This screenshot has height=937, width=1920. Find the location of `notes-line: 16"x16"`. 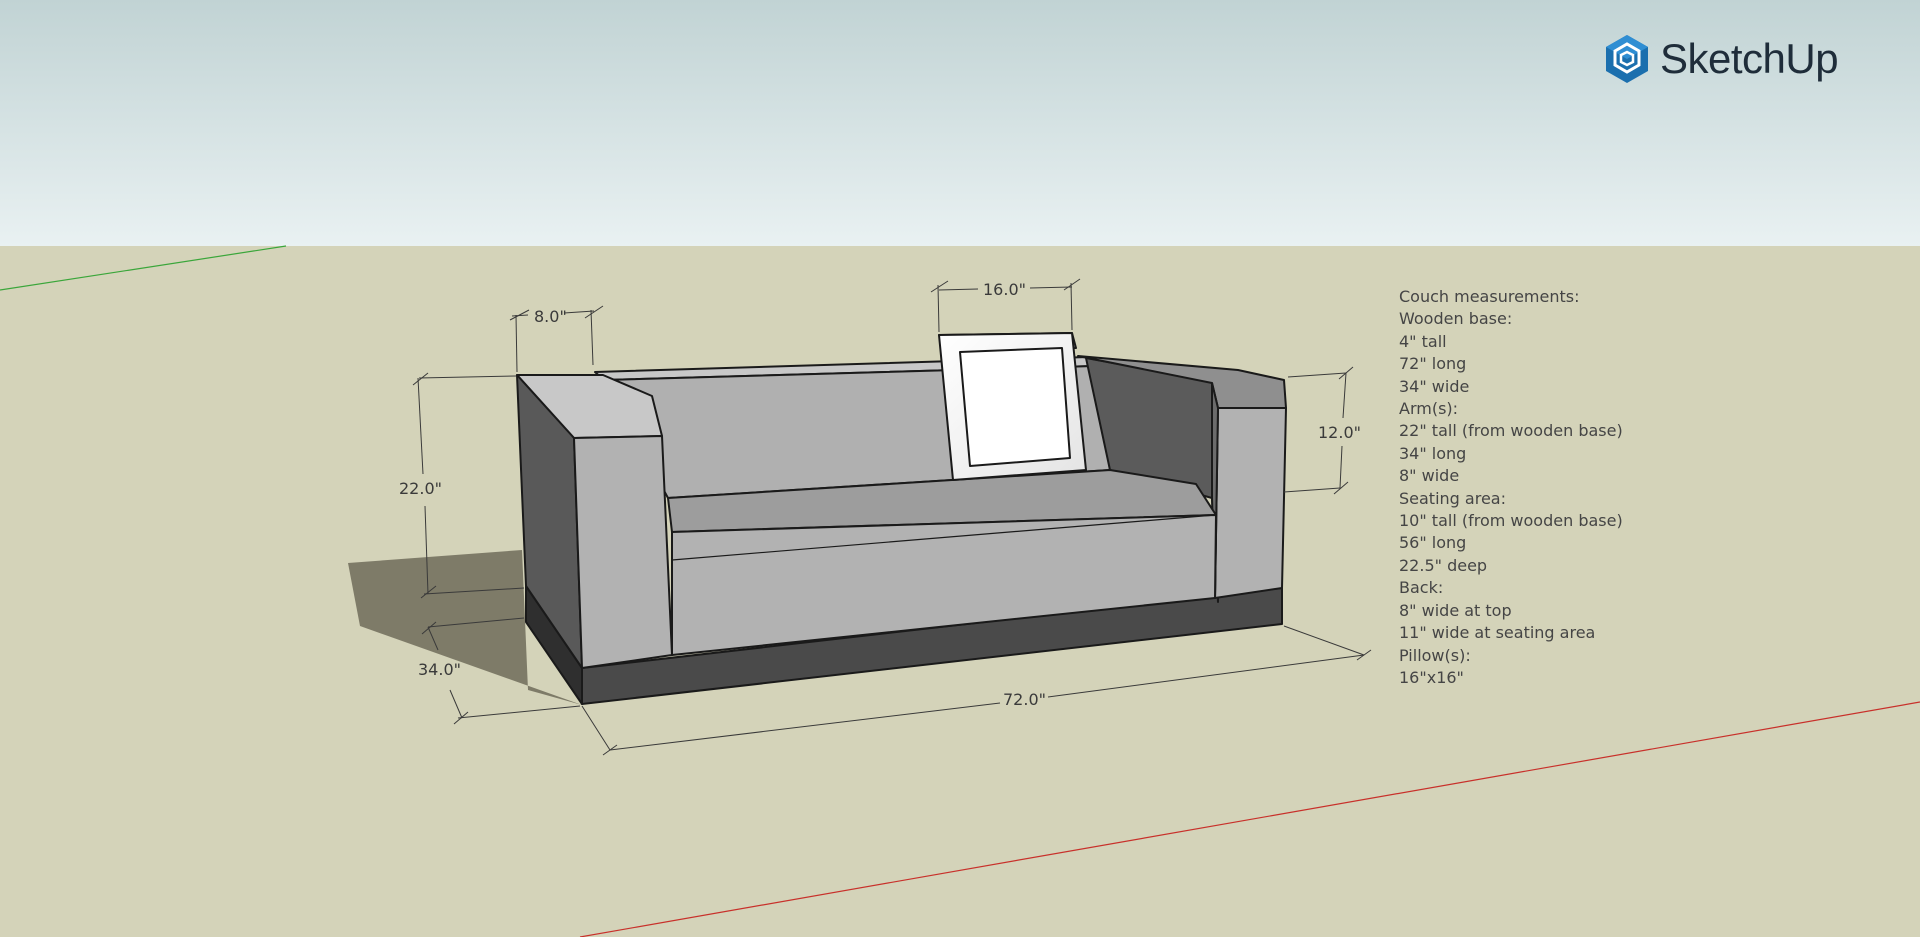

notes-line: 16"x16" is located at coordinates (1431, 677).